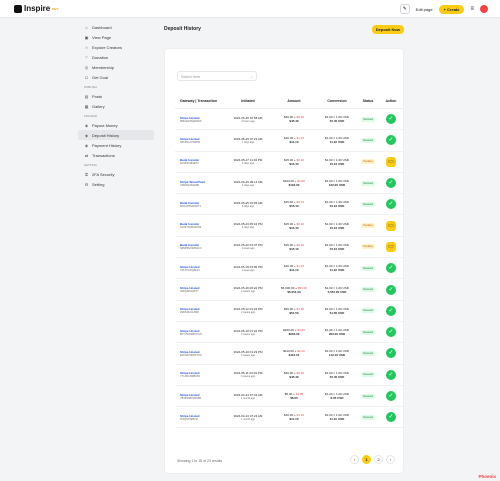  I want to click on next-page-button: ›, so click(390, 459).